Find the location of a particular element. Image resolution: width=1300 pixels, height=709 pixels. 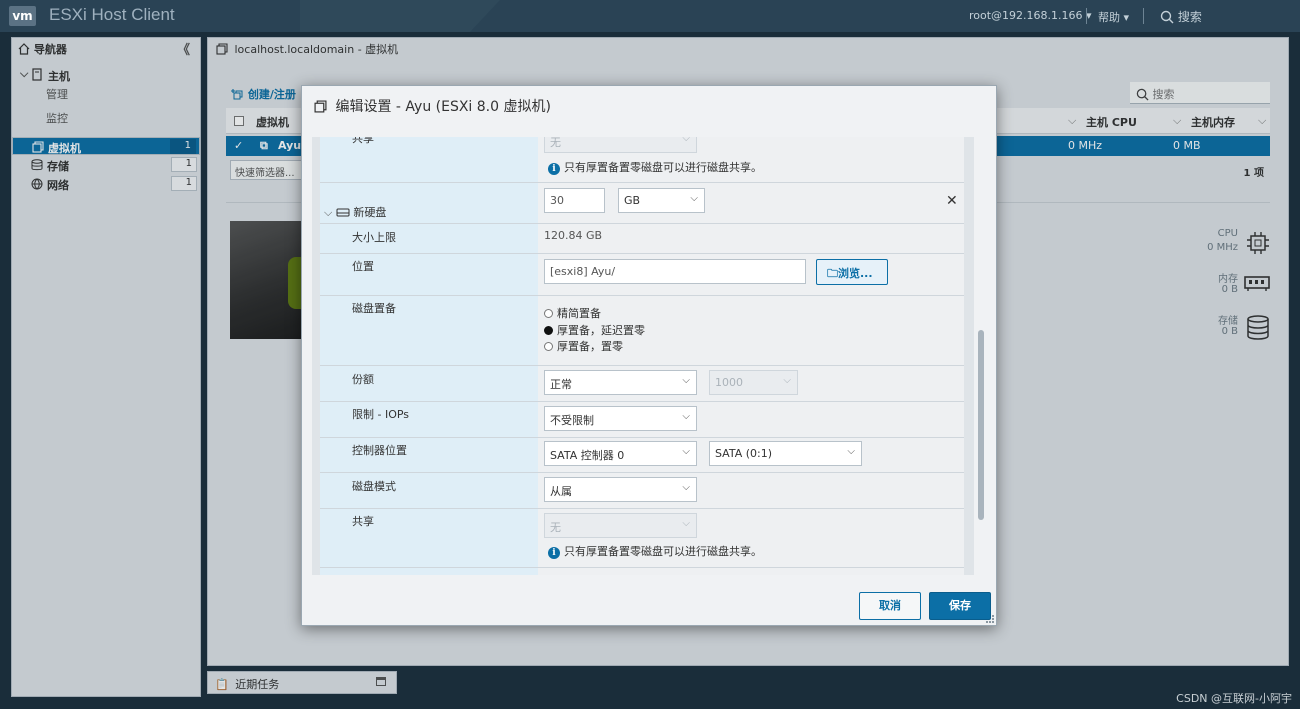

iops-limit-label: 限制 - IOPs is located at coordinates (381, 414).